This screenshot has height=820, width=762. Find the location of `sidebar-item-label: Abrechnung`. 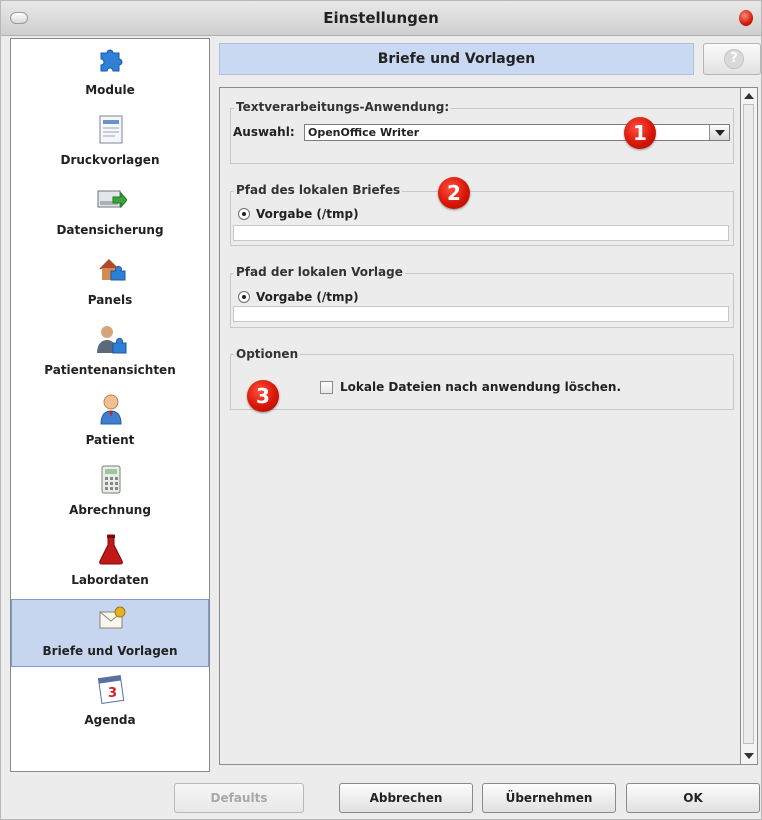

sidebar-item-label: Abrechnung is located at coordinates (110, 510).